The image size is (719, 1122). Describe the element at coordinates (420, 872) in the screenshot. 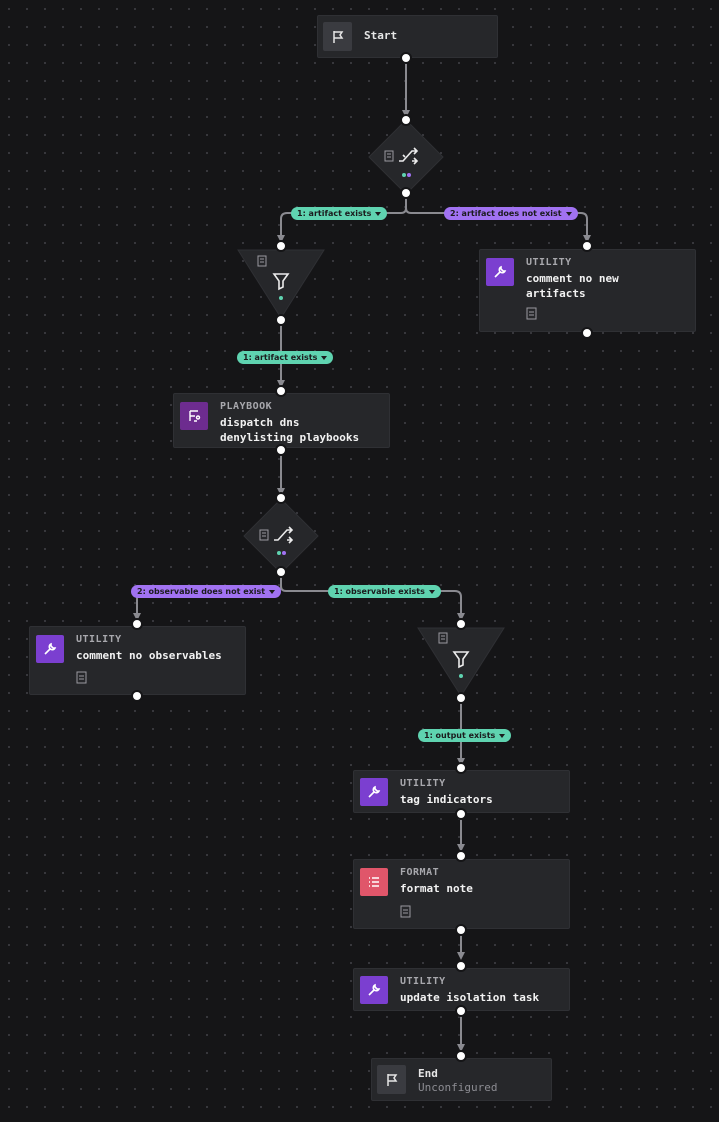

I see `node-type-label: FORMAT` at that location.